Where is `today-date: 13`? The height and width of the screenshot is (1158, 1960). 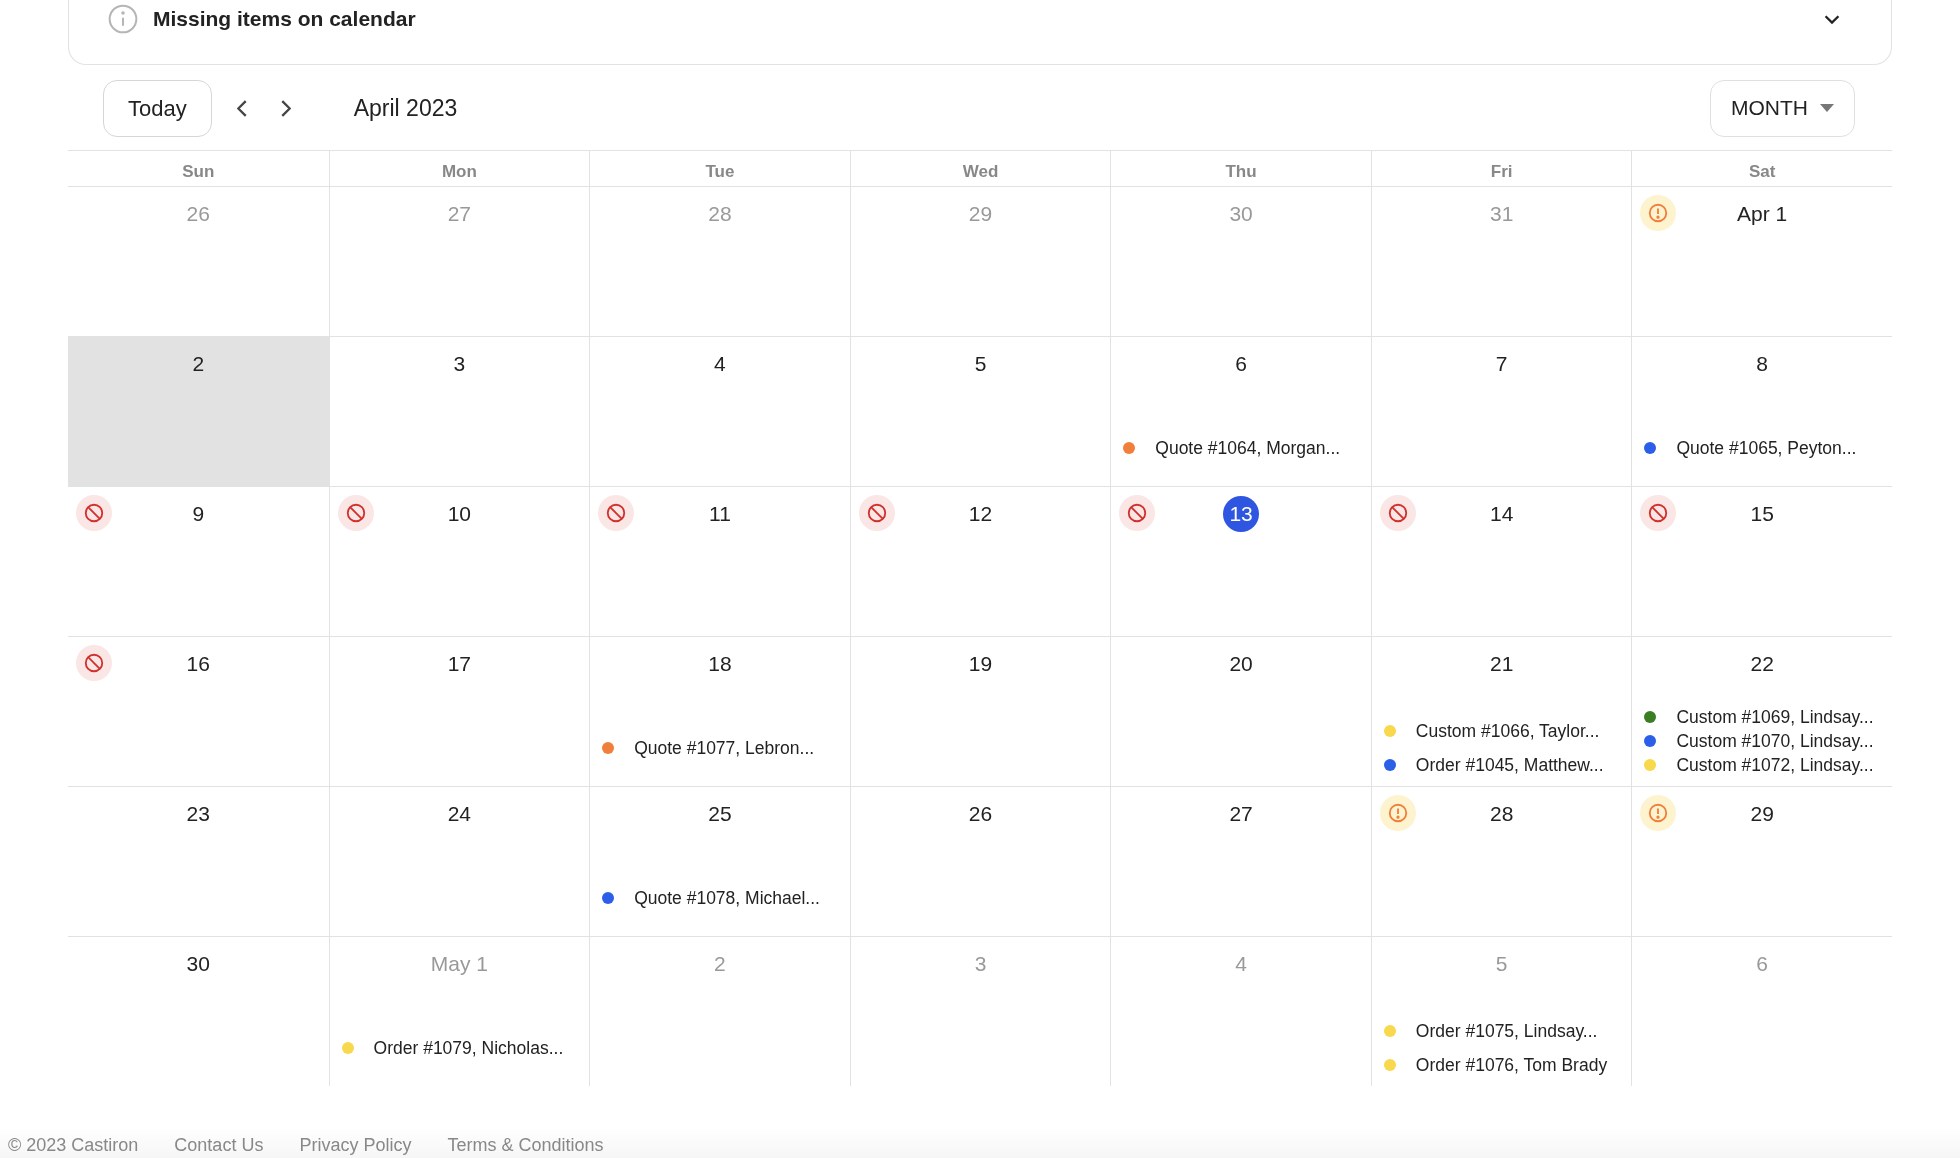 today-date: 13 is located at coordinates (1241, 514).